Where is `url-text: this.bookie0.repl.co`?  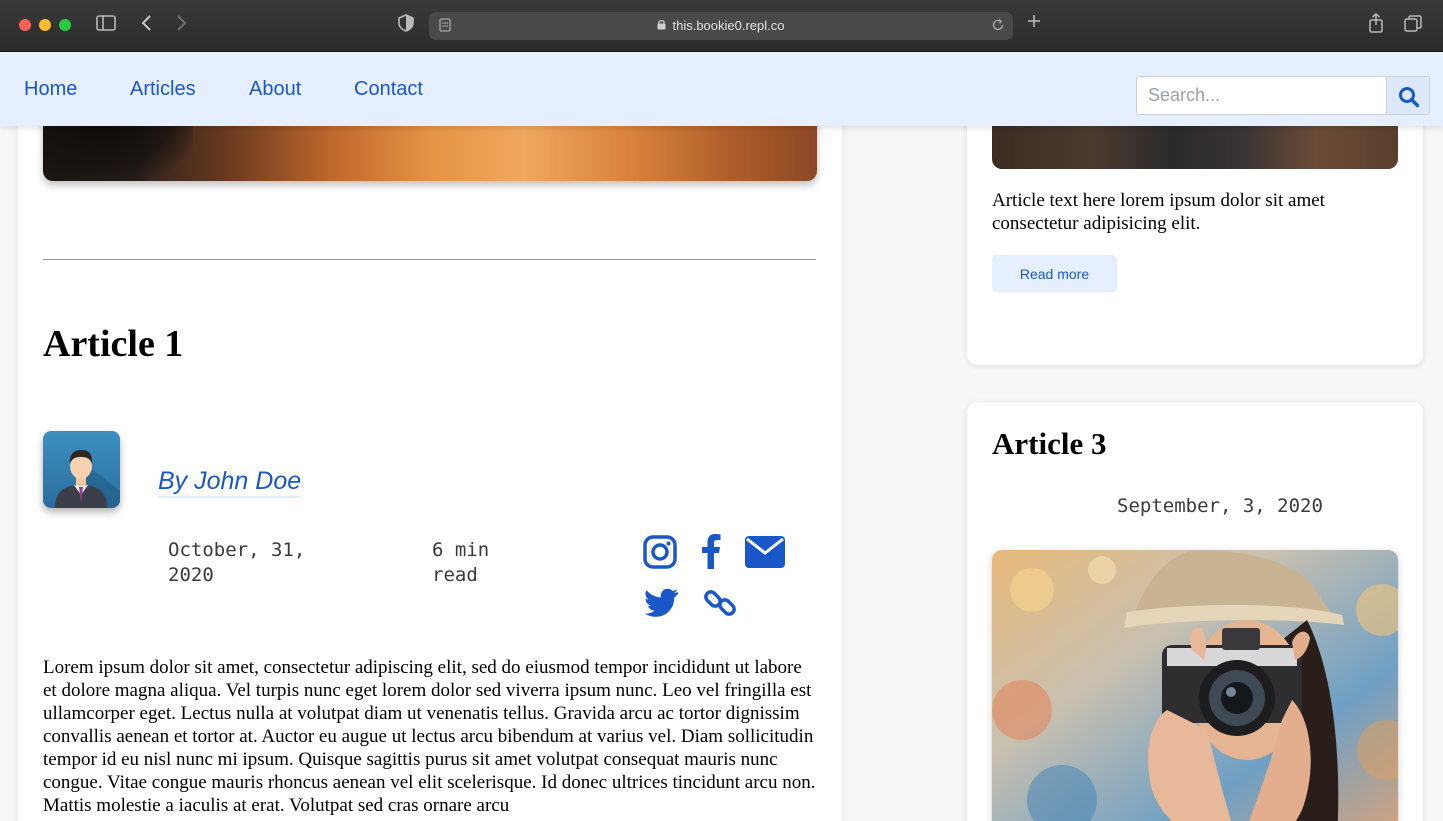 url-text: this.bookie0.repl.co is located at coordinates (728, 25).